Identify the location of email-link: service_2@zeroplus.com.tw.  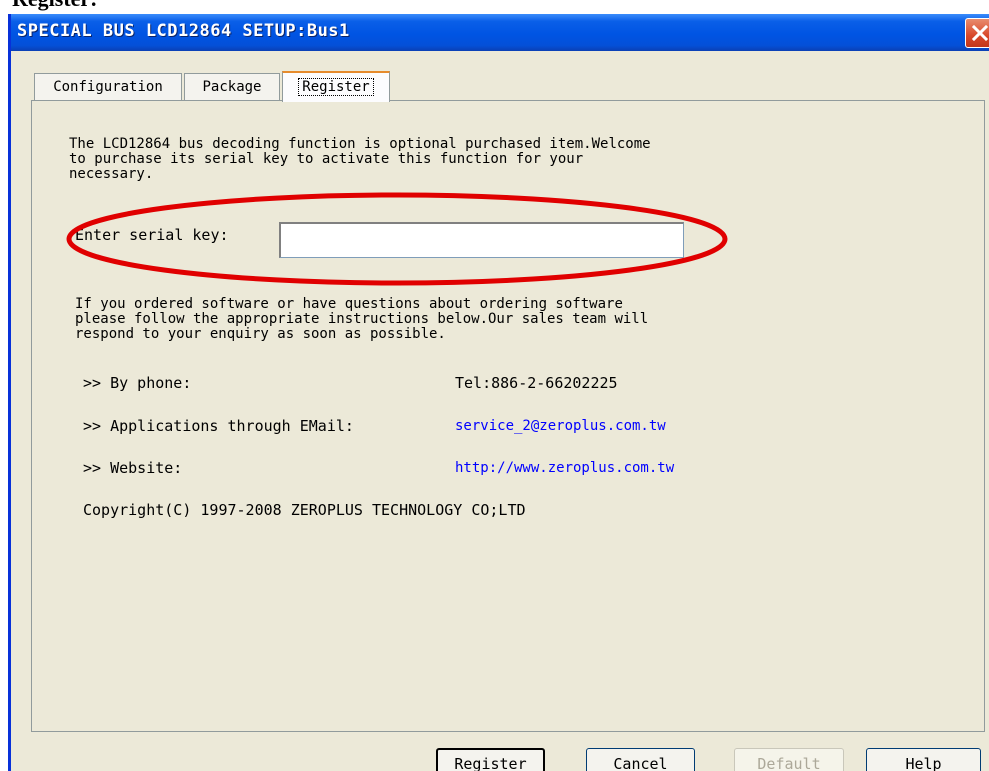
(560, 426).